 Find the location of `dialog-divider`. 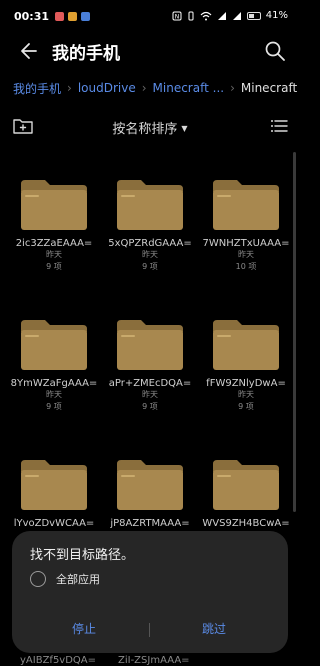

dialog-divider is located at coordinates (149, 630).